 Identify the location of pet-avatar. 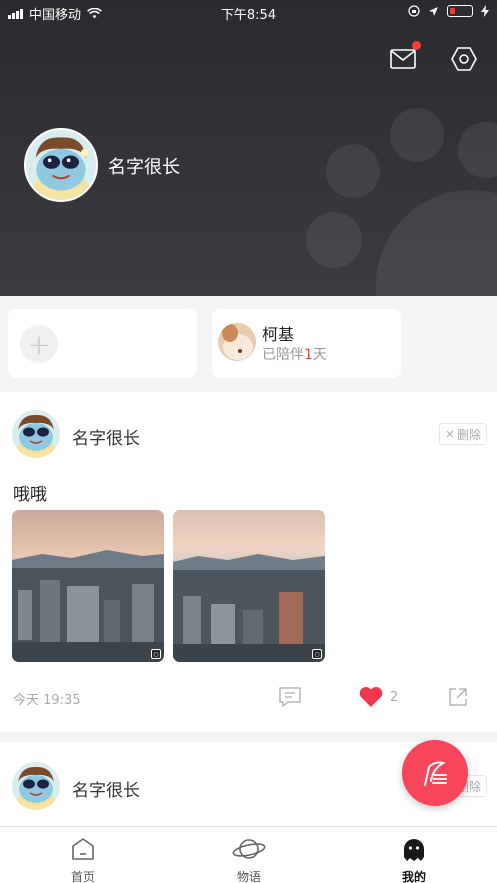
(237, 342).